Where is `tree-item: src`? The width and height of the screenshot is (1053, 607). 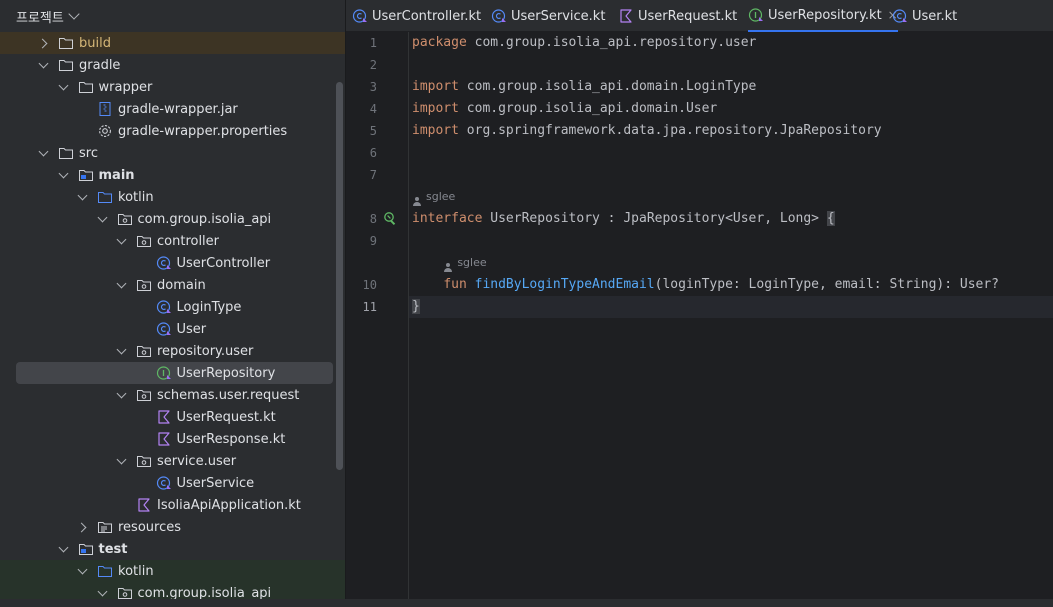 tree-item: src is located at coordinates (172, 153).